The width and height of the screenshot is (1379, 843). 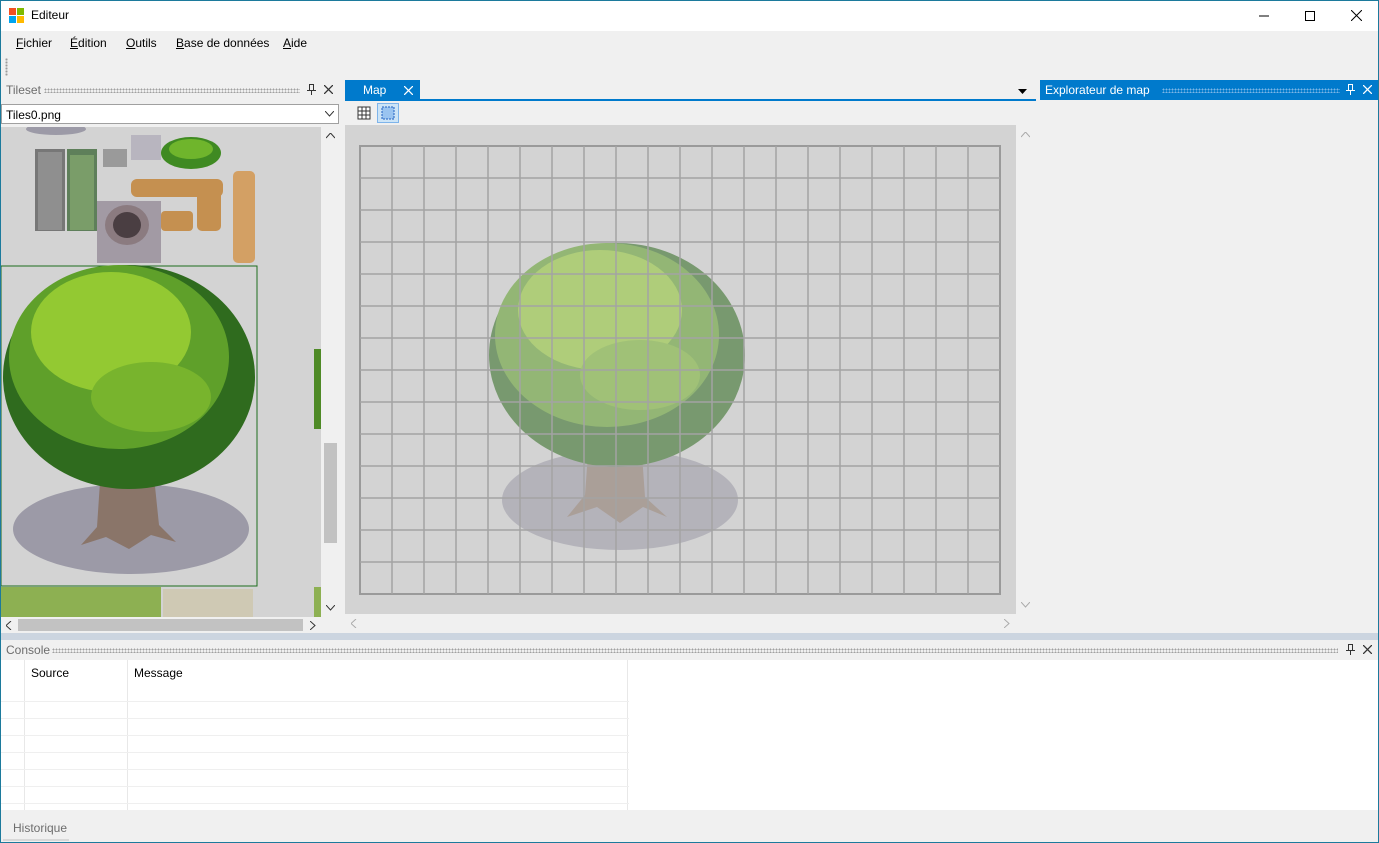 I want to click on tab-historique: Historique, so click(x=36, y=826).